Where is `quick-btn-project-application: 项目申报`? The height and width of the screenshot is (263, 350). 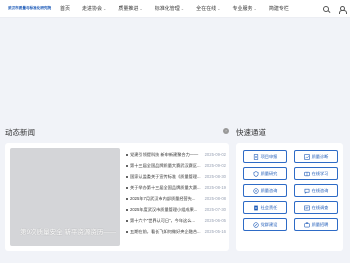
quick-btn-project-application: 项目申报 is located at coordinates (265, 156).